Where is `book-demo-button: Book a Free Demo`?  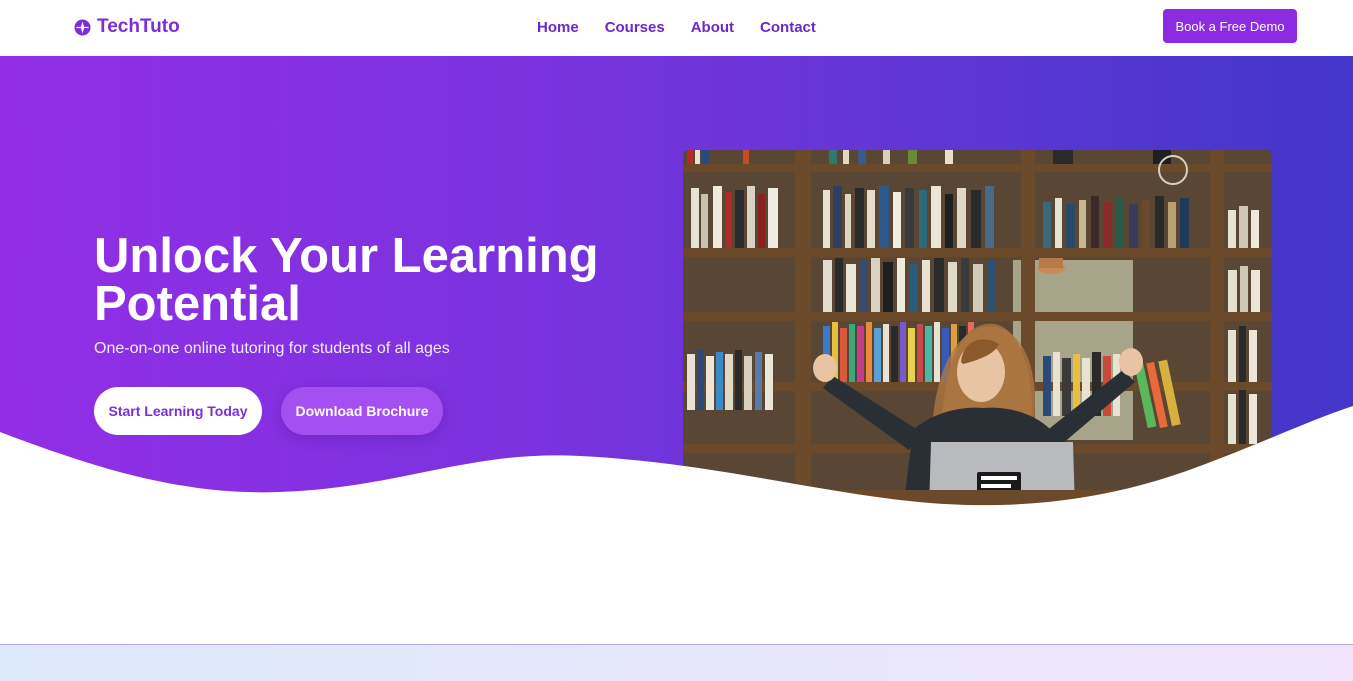 book-demo-button: Book a Free Demo is located at coordinates (1230, 26).